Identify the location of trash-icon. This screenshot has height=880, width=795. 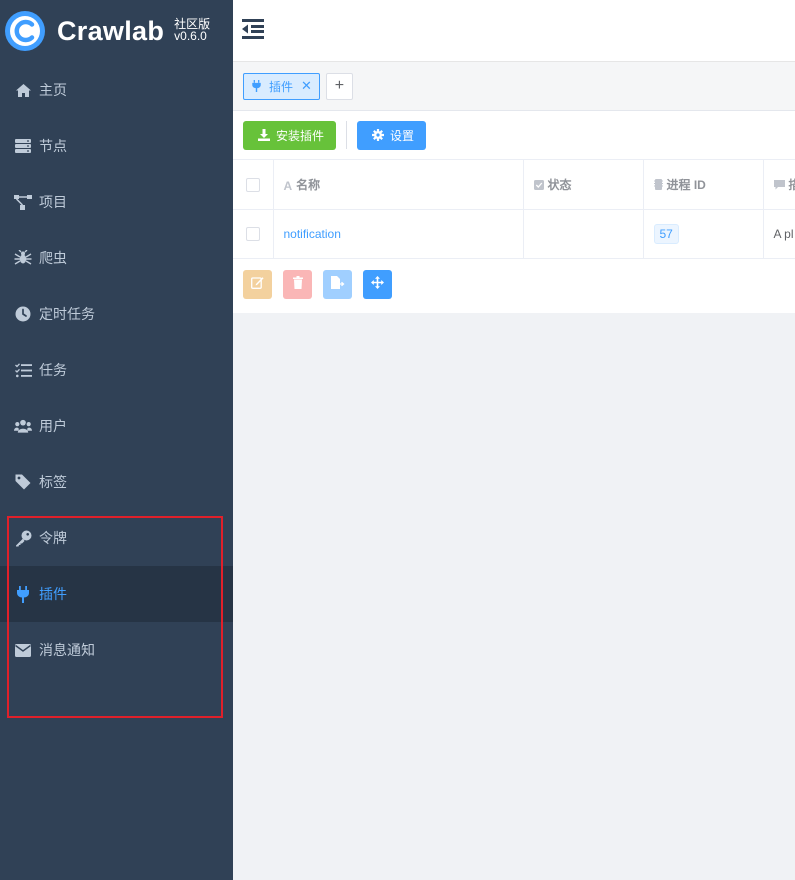
(297, 284).